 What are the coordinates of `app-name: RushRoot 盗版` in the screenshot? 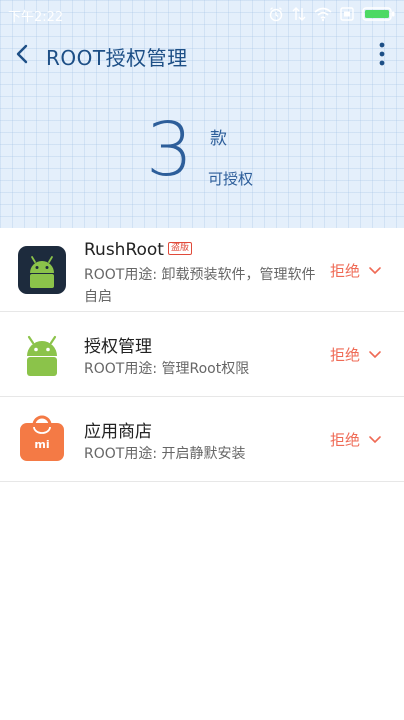 It's located at (138, 250).